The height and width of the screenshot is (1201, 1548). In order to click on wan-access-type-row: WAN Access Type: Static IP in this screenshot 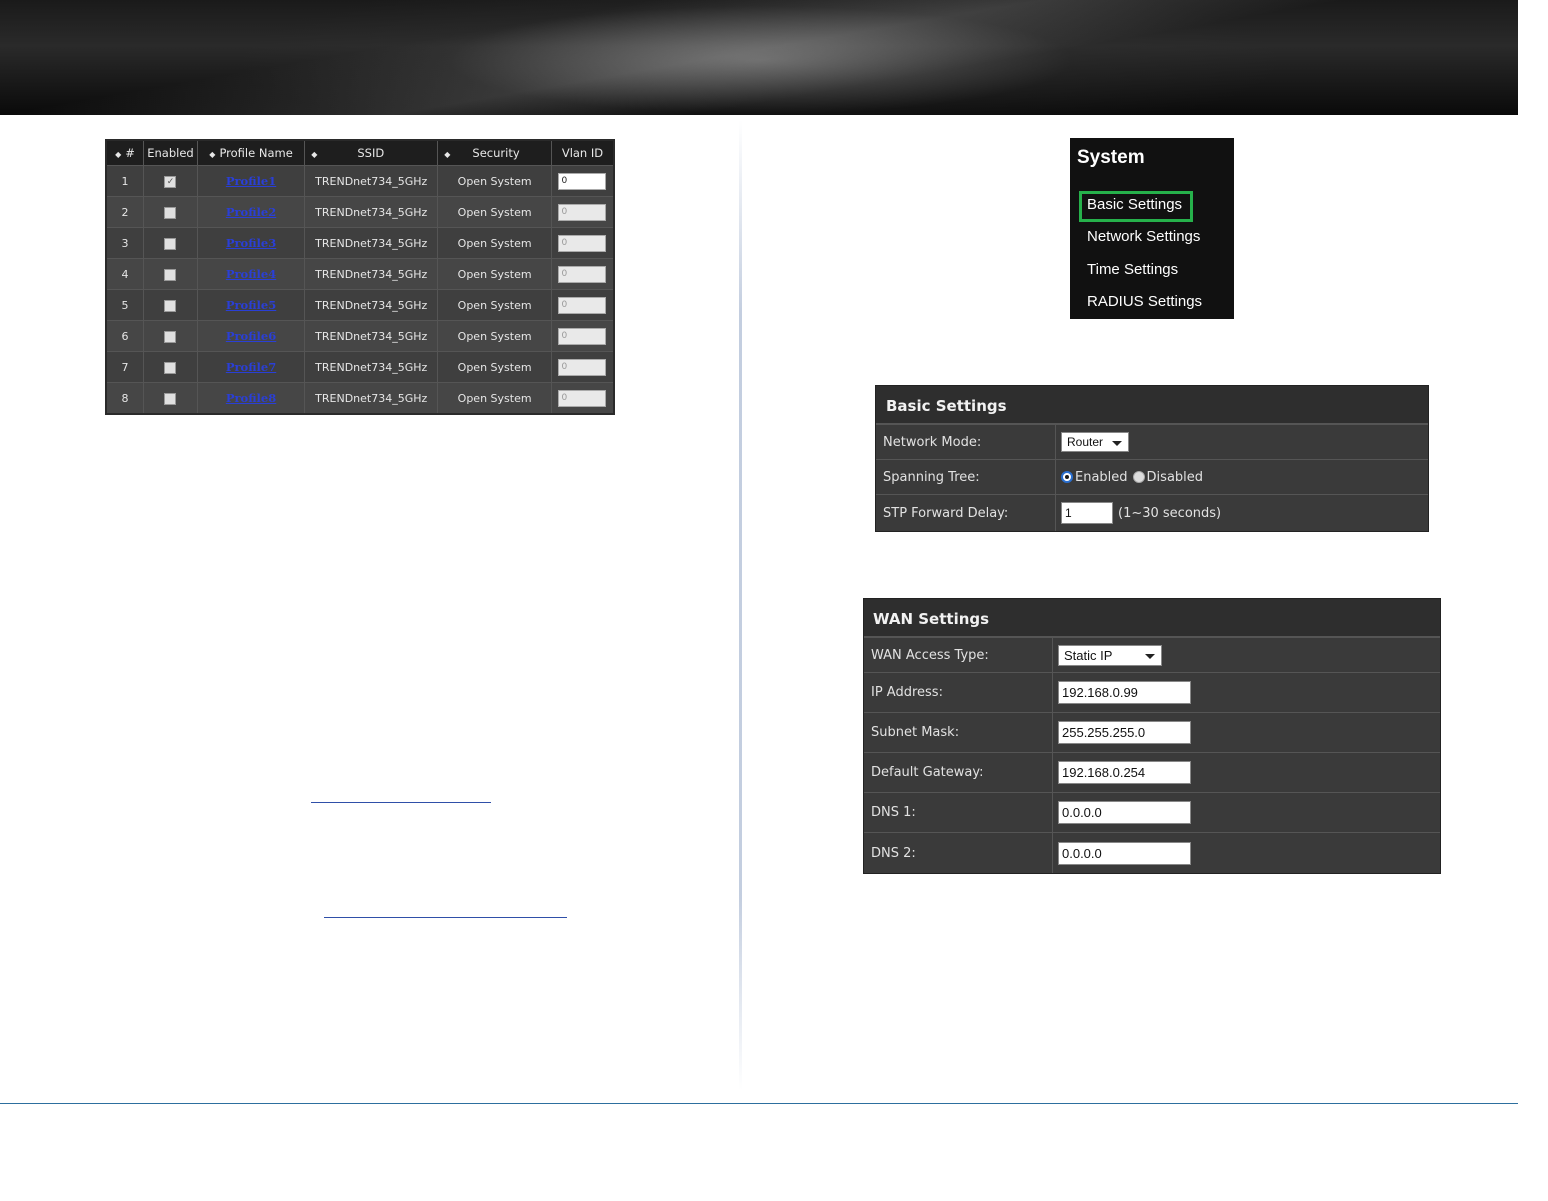, I will do `click(1152, 654)`.